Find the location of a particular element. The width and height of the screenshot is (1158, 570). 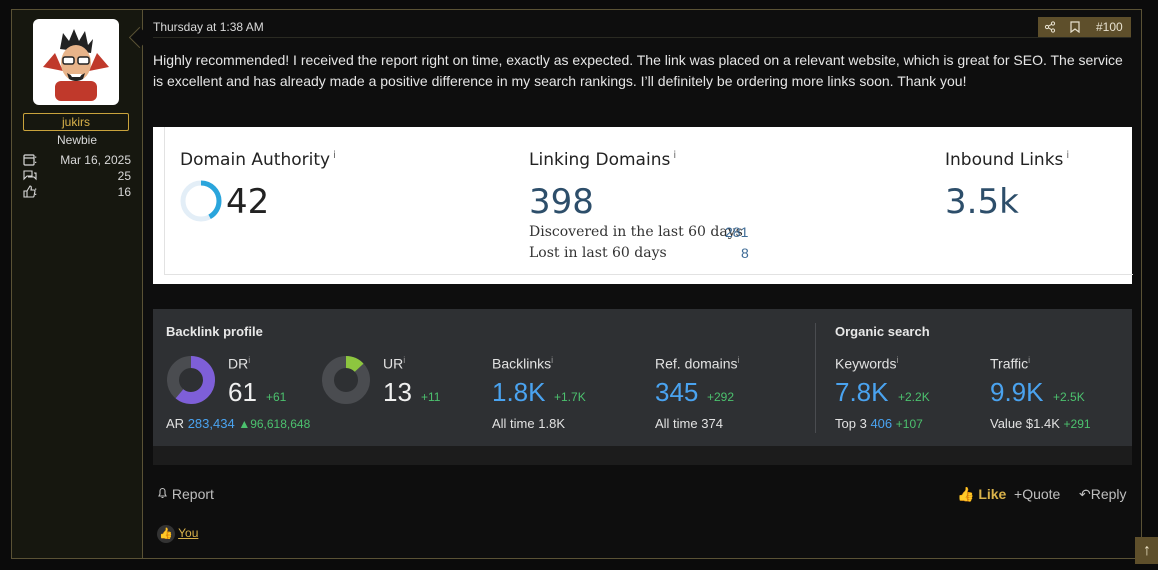

keywords-label: Keywordsi is located at coordinates (867, 363).